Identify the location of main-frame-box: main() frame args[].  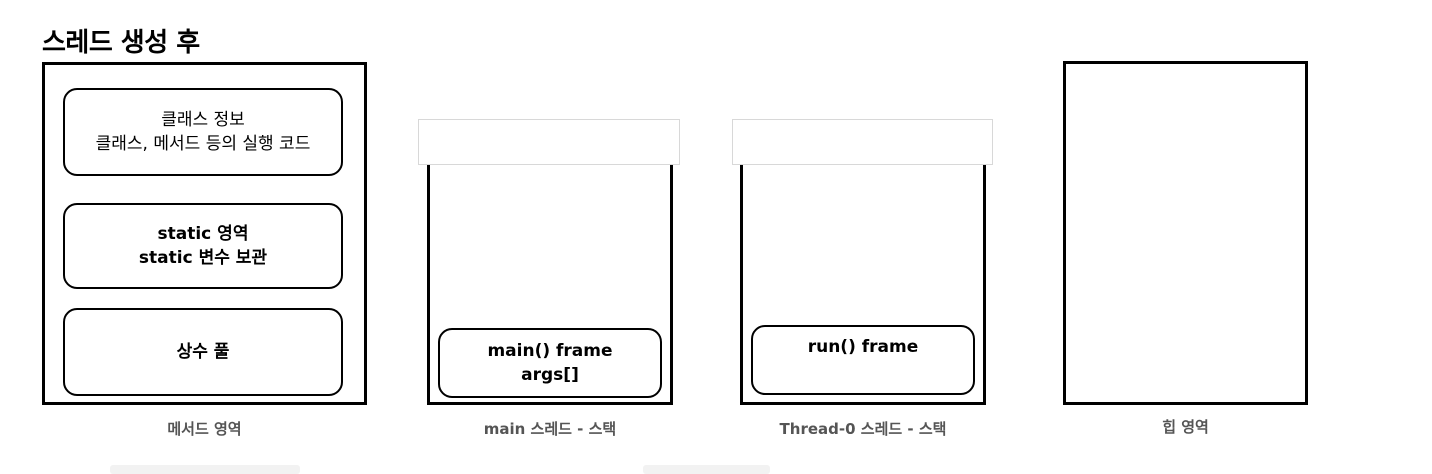
(550, 363).